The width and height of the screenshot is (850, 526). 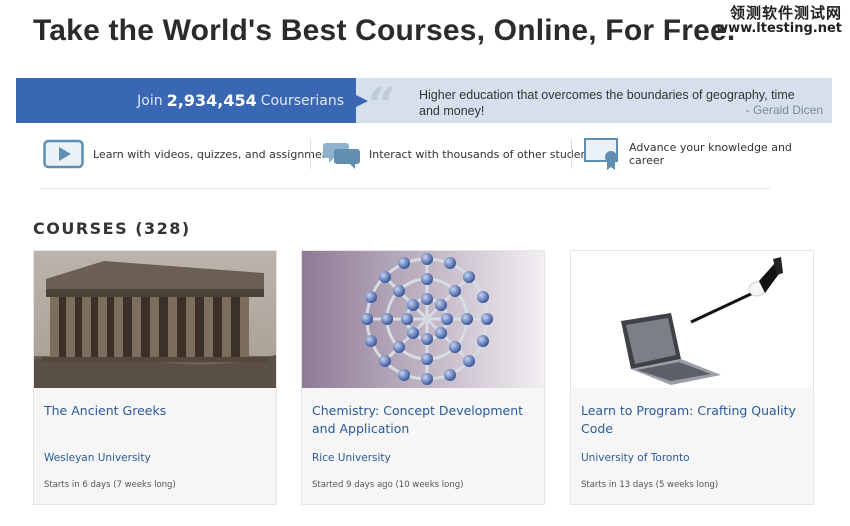 What do you see at coordinates (211, 100) in the screenshot?
I see `join-count: 2,934,454` at bounding box center [211, 100].